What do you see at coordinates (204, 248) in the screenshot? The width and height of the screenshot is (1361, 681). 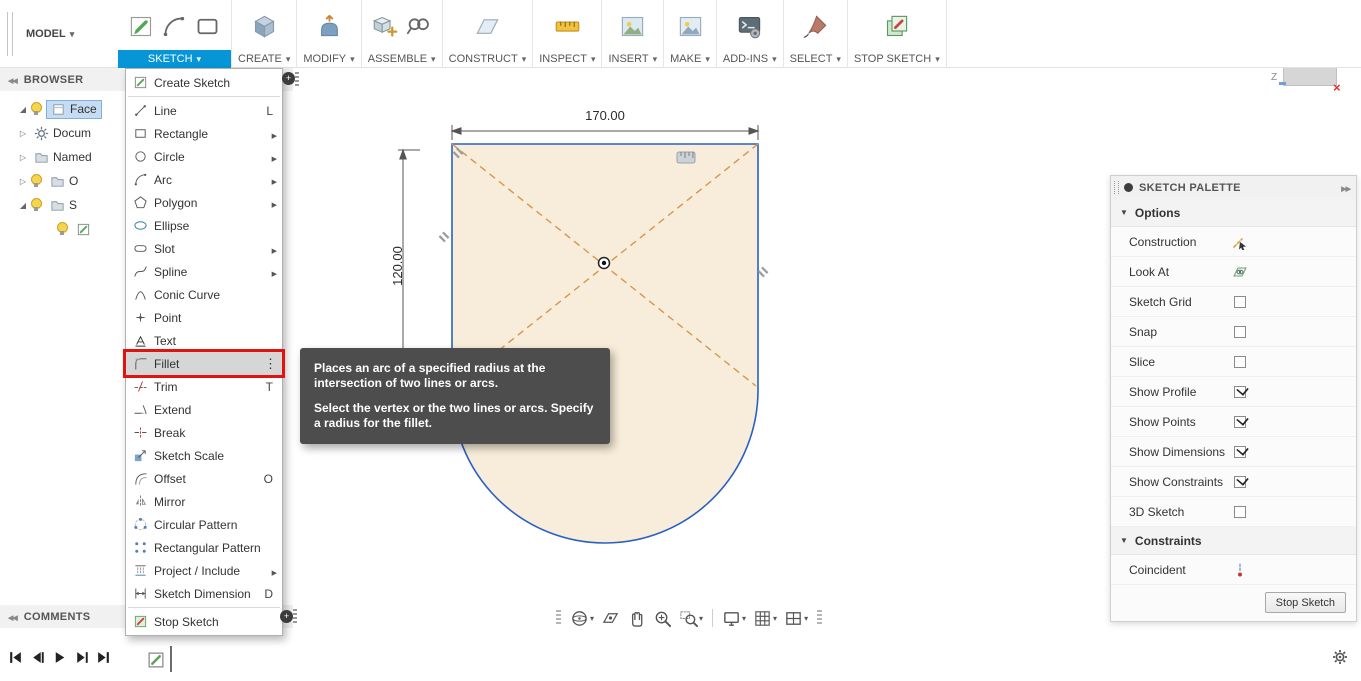 I see `menu-item-slot: Slot` at bounding box center [204, 248].